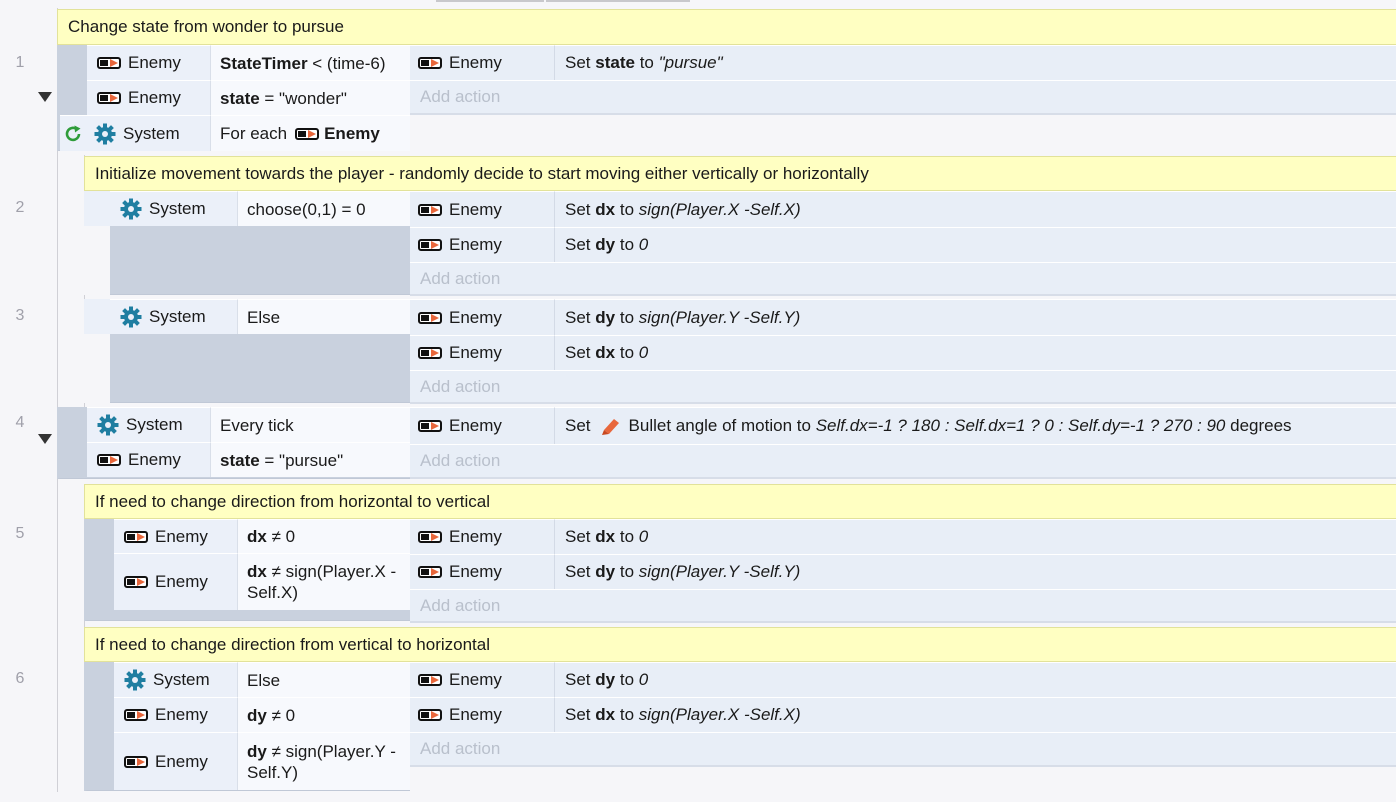 The image size is (1396, 802). I want to click on condition-text: For each Enemy, so click(310, 133).